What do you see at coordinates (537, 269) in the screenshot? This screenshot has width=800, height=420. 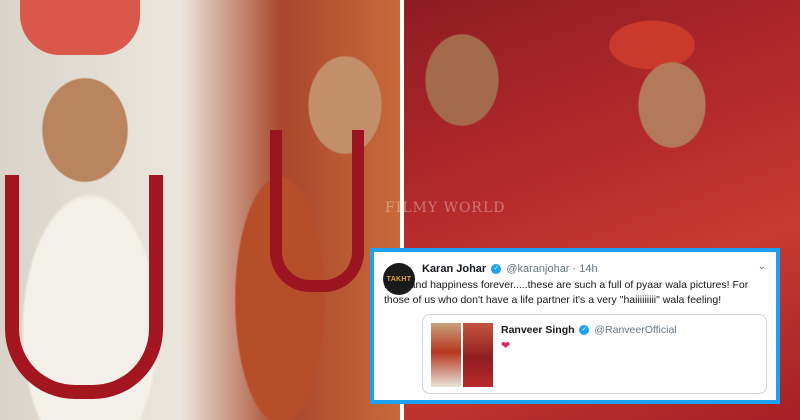 I see `author-handle: @karanjohar` at bounding box center [537, 269].